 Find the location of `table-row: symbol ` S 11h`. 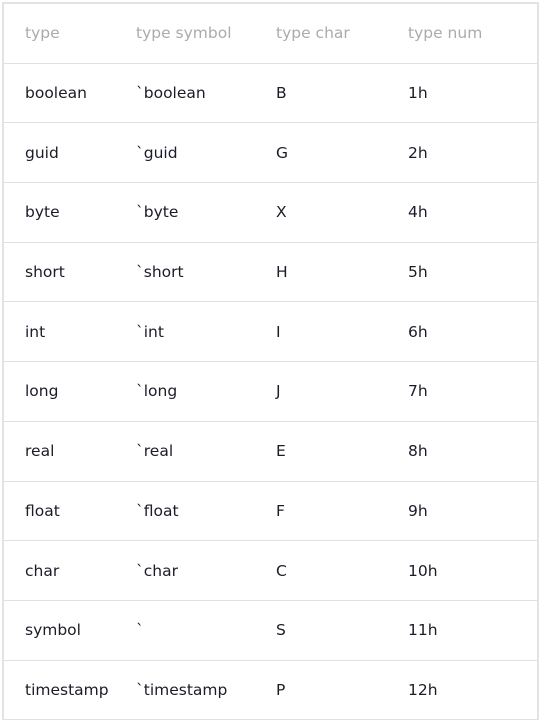

table-row: symbol ` S 11h is located at coordinates (270, 630).